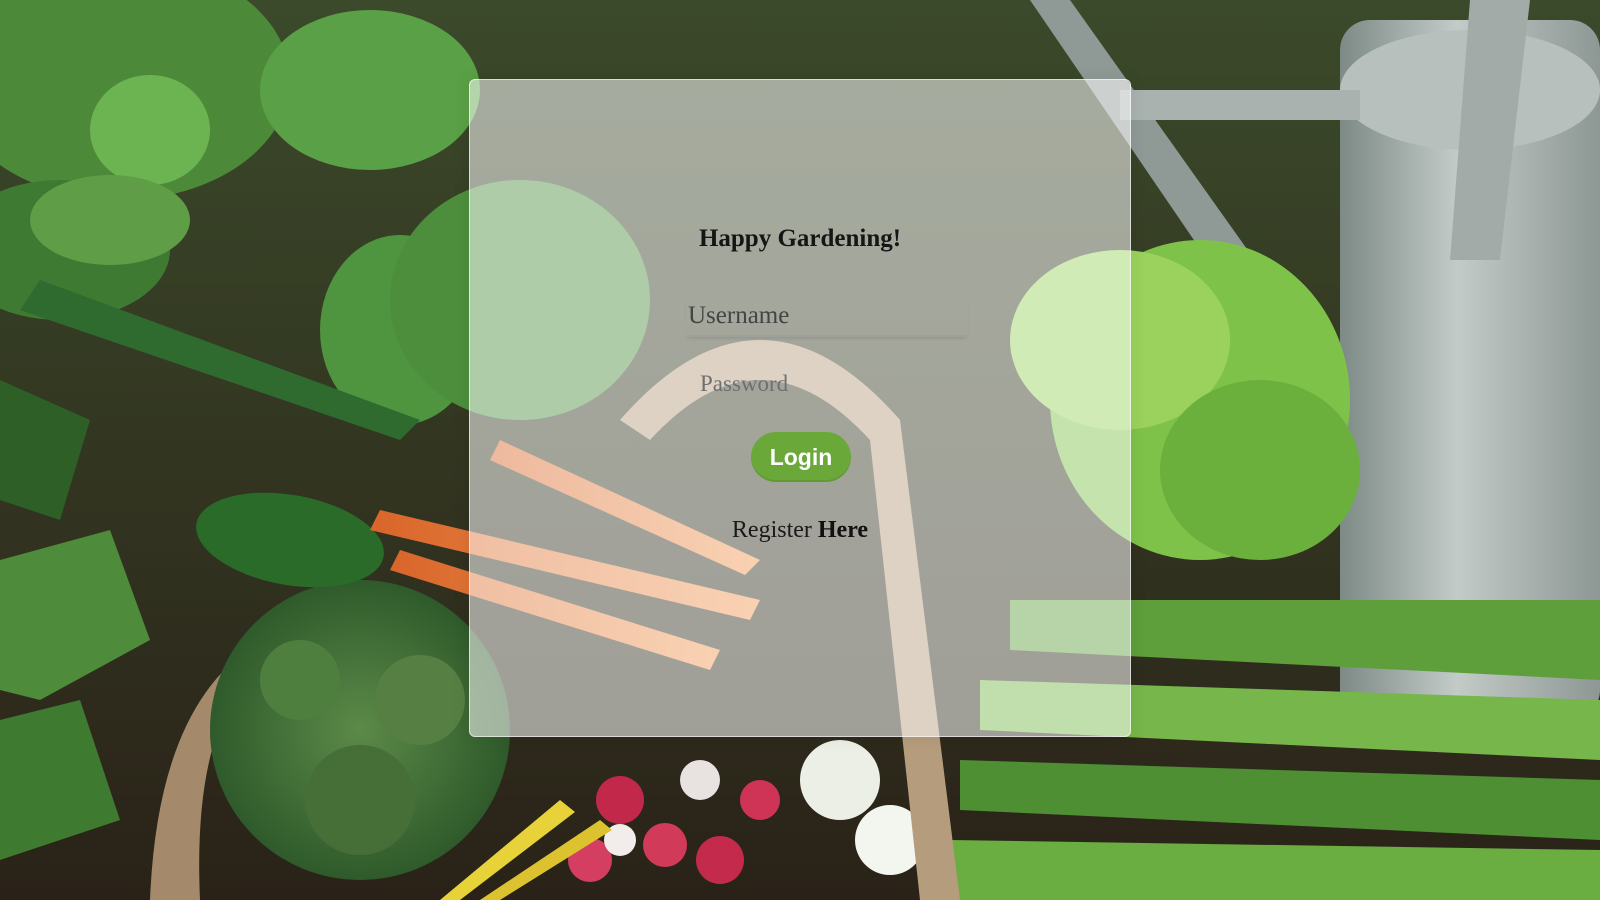 This screenshot has width=1600, height=900. Describe the element at coordinates (800, 238) in the screenshot. I see `page-title: Happy Gardening!` at that location.